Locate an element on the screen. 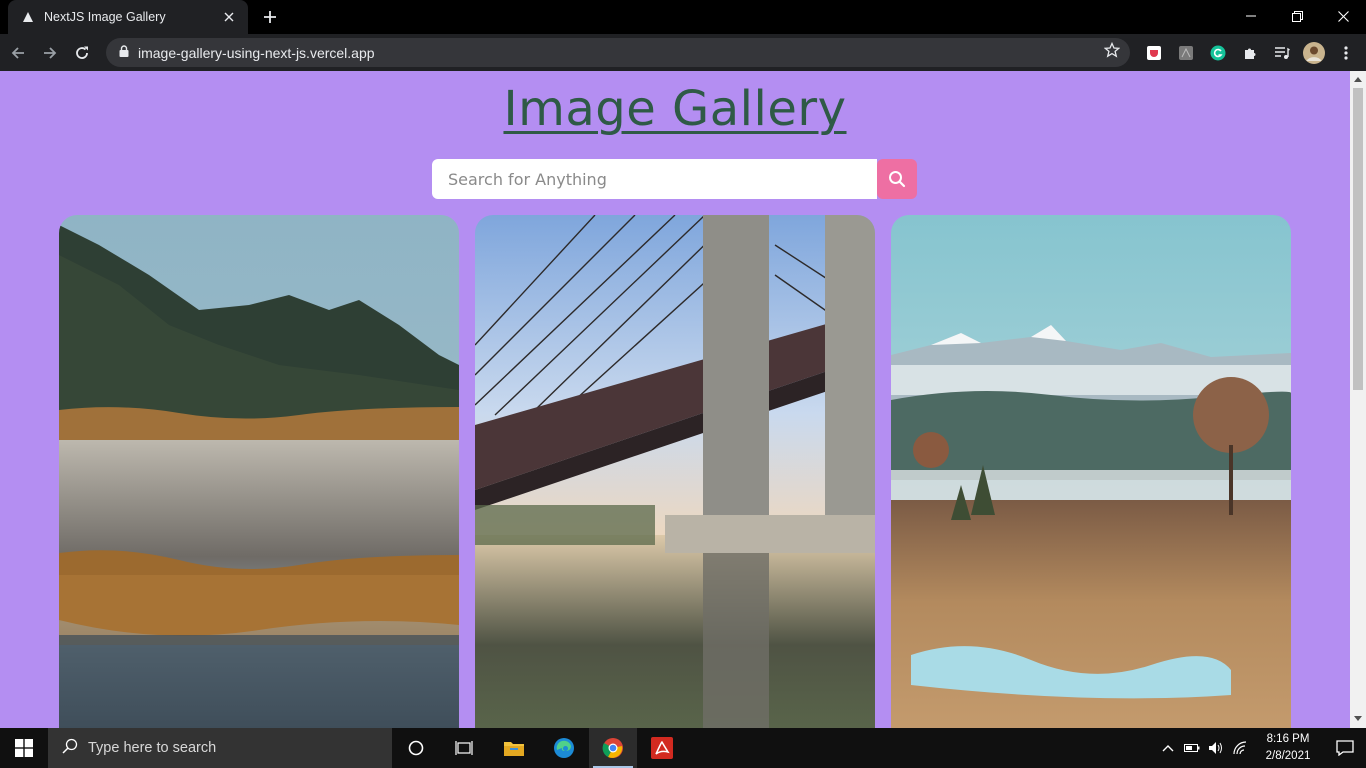  minimize-icon is located at coordinates (1251, 16).